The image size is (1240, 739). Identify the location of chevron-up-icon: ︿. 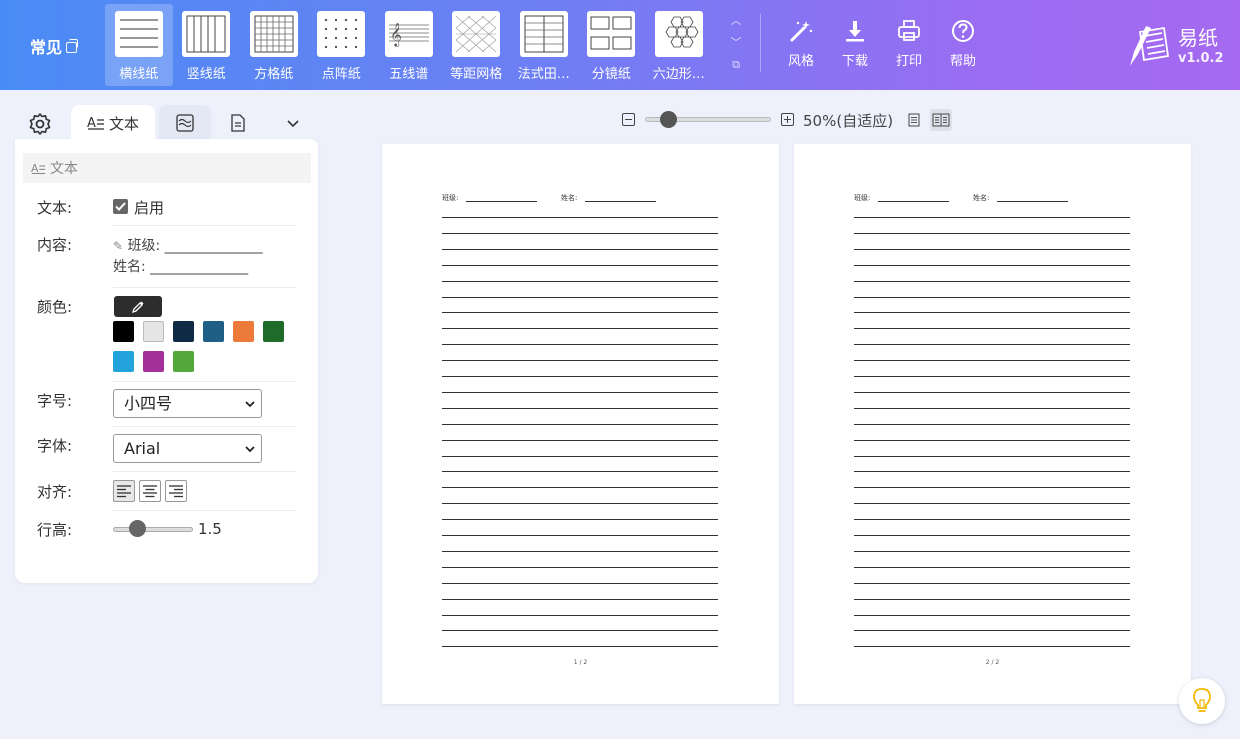
(736, 21).